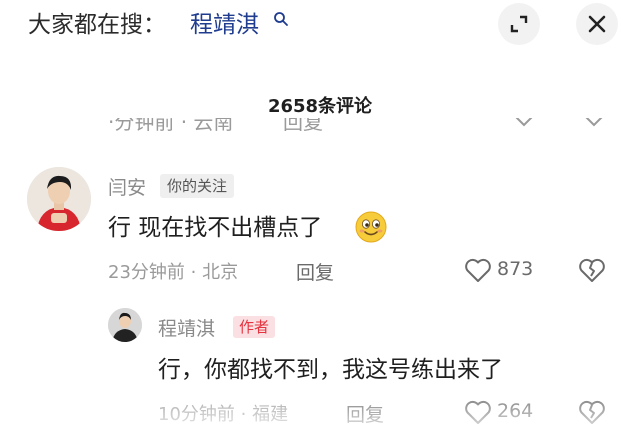 Image resolution: width=640 pixels, height=428 pixels. I want to click on reply-meta: 10分钟前 · 福建, so click(223, 414).